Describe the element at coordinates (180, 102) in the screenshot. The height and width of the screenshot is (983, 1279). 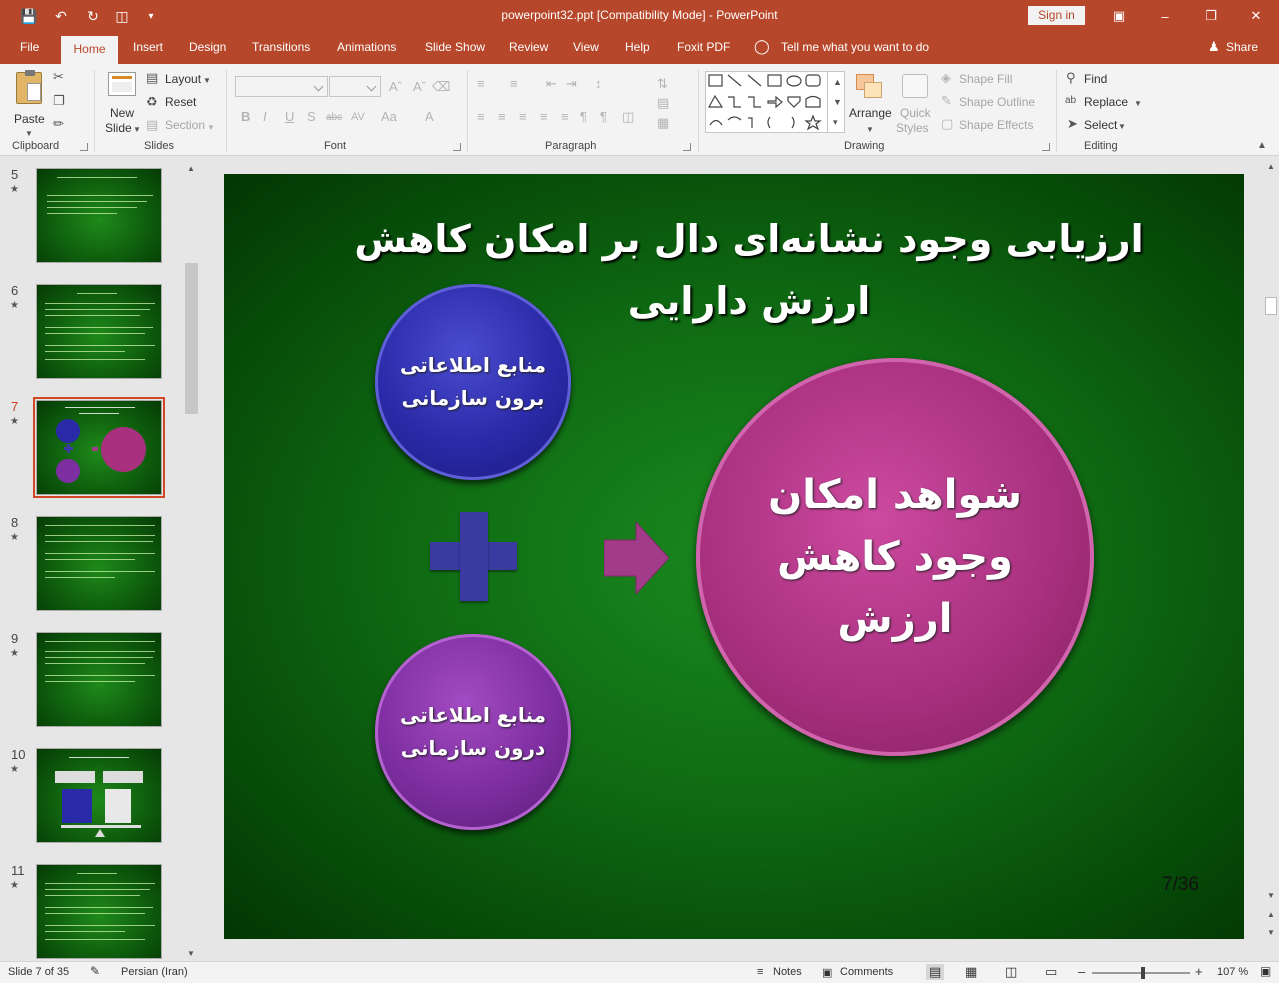
I see `reset-button: Reset` at that location.